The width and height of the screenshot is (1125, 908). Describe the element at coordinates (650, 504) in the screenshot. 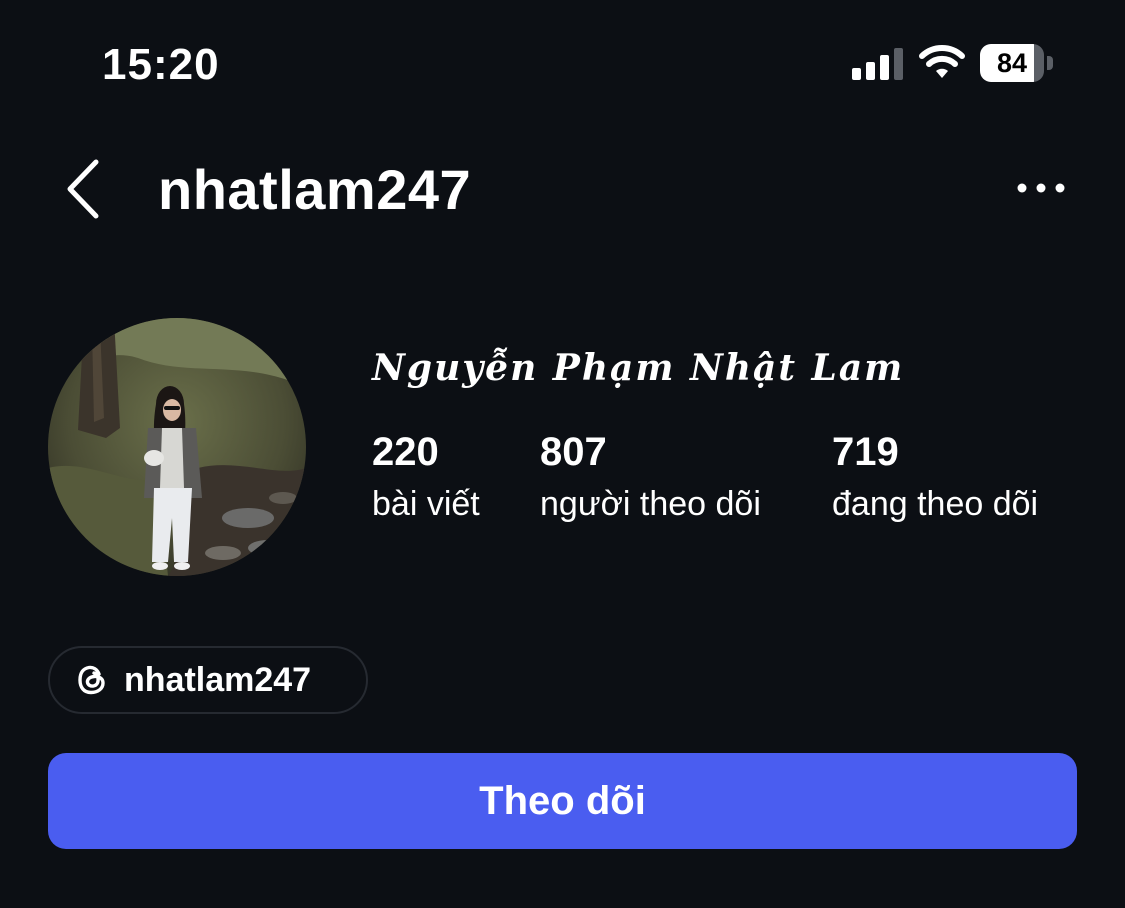

I see `stat-followers-label: người theo dõi` at that location.